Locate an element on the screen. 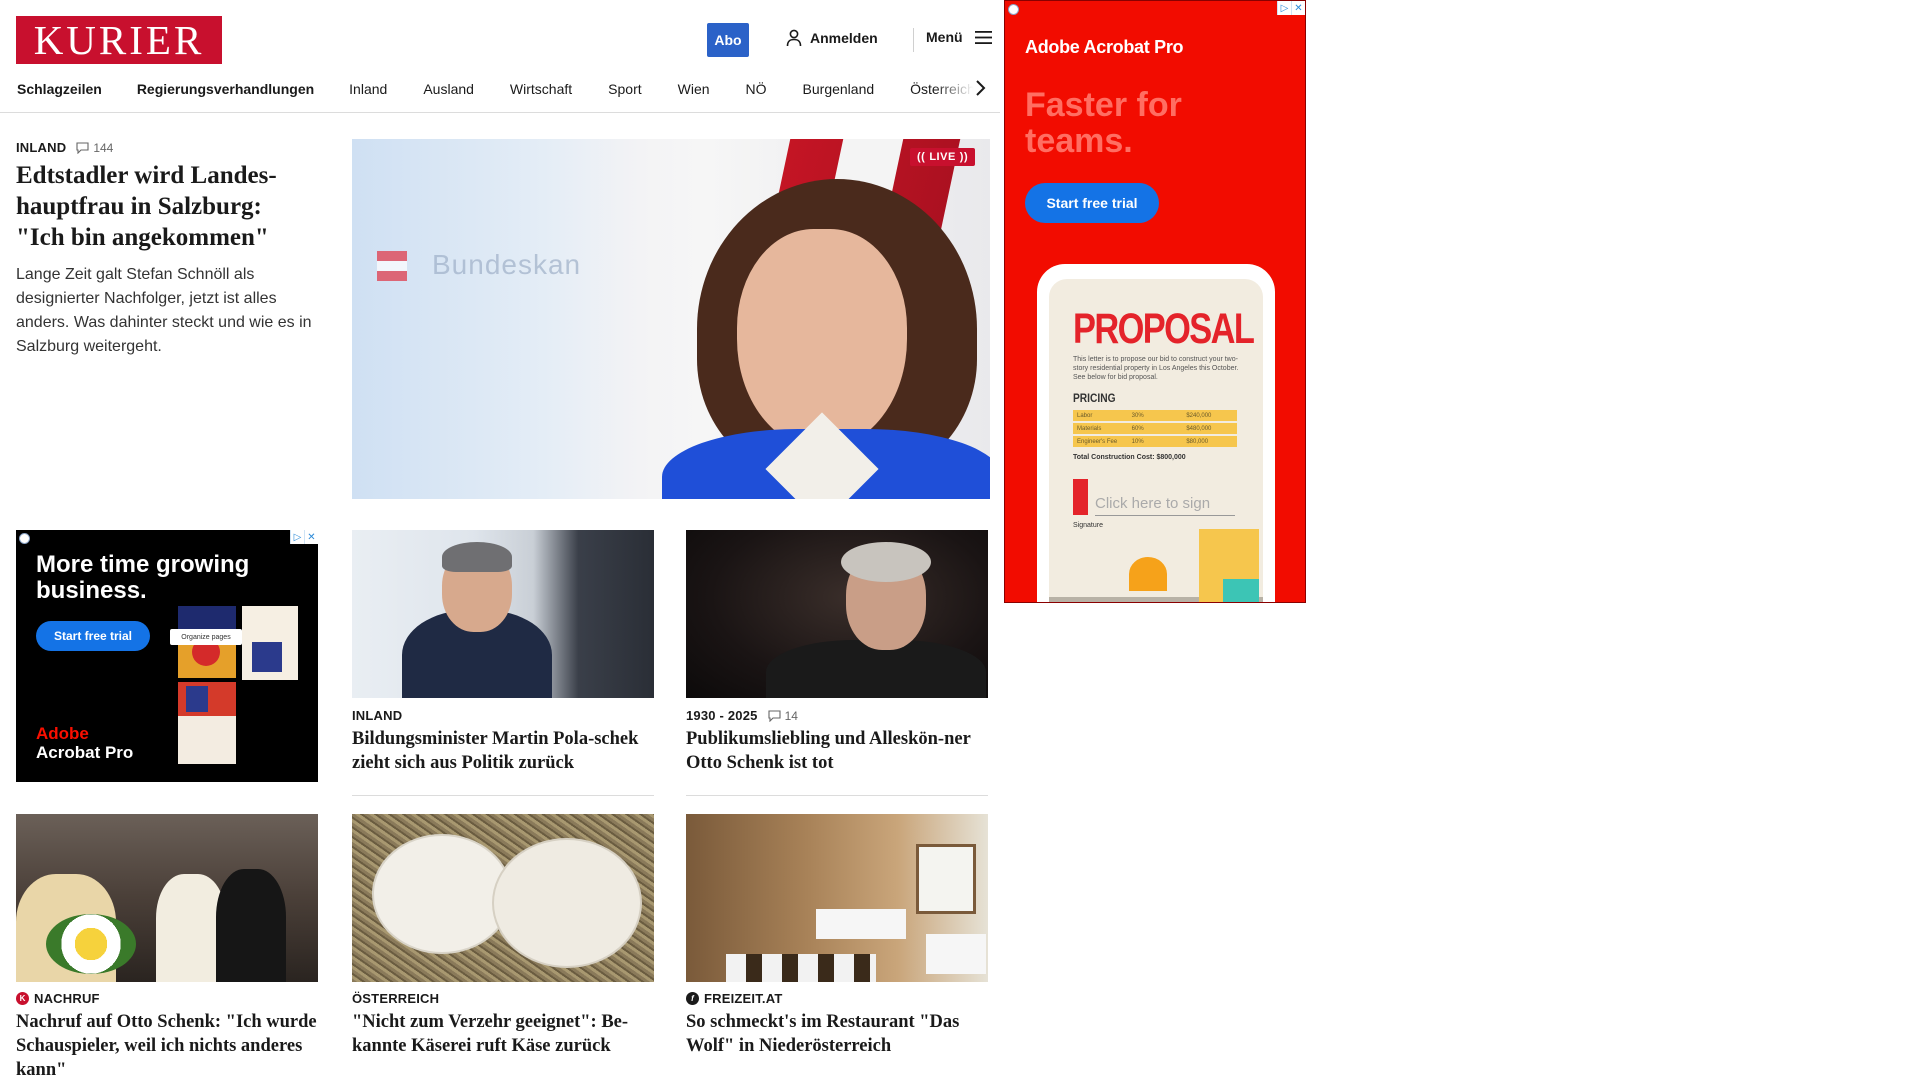  backdrop-text: Bundeskan is located at coordinates (507, 264).